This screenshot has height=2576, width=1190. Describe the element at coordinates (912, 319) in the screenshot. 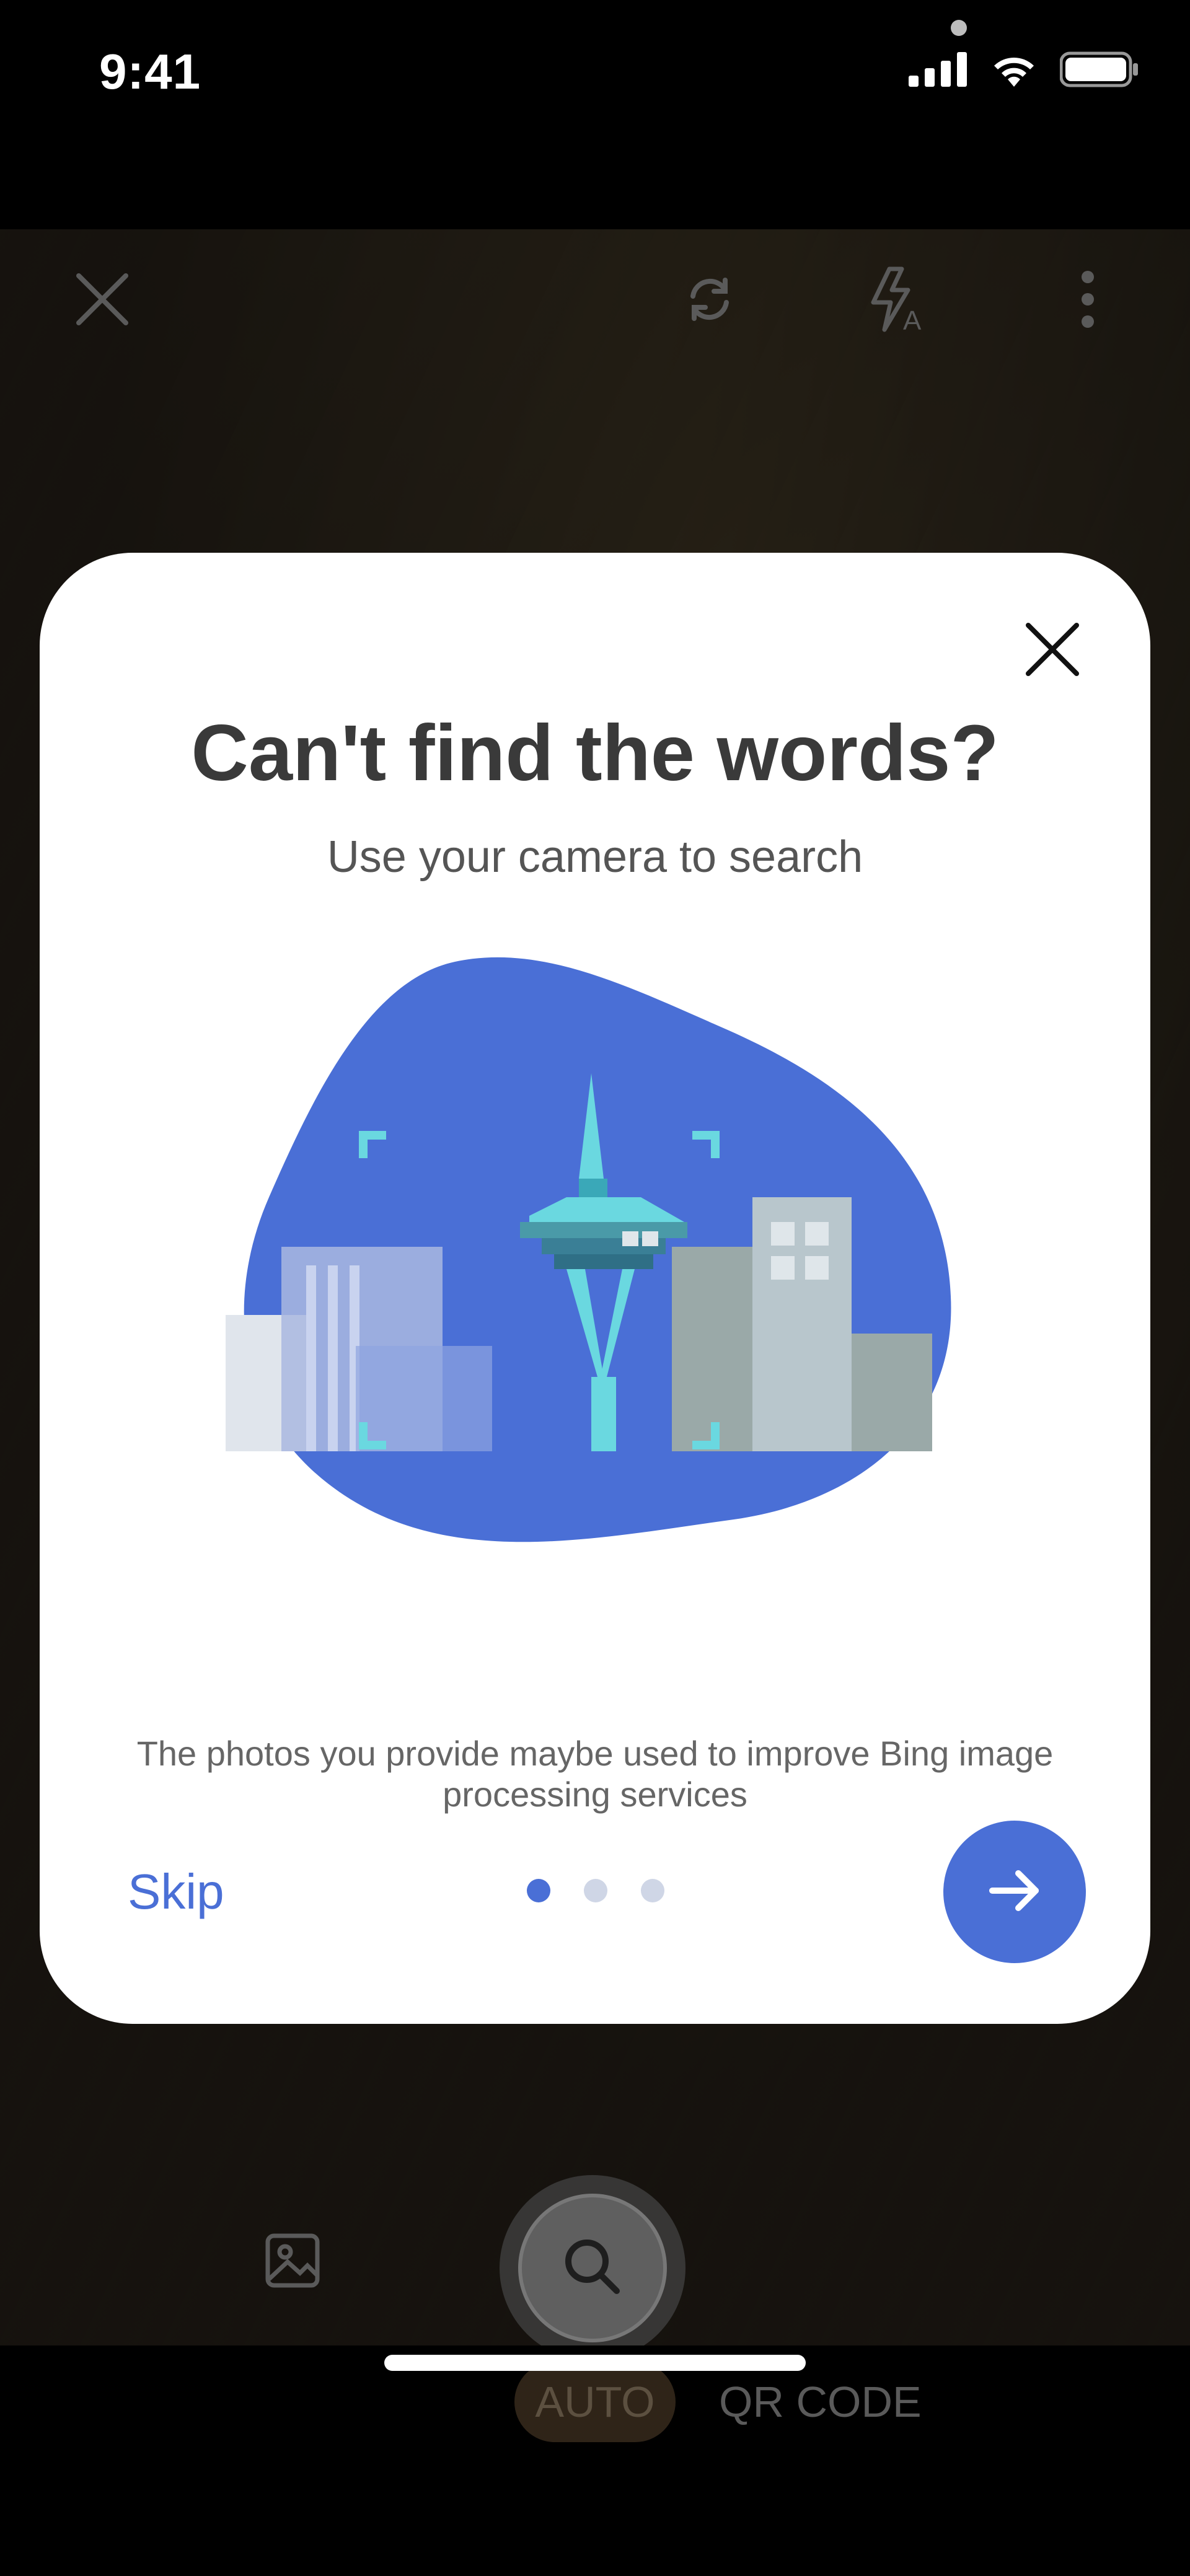

I see `svg-text: A` at that location.